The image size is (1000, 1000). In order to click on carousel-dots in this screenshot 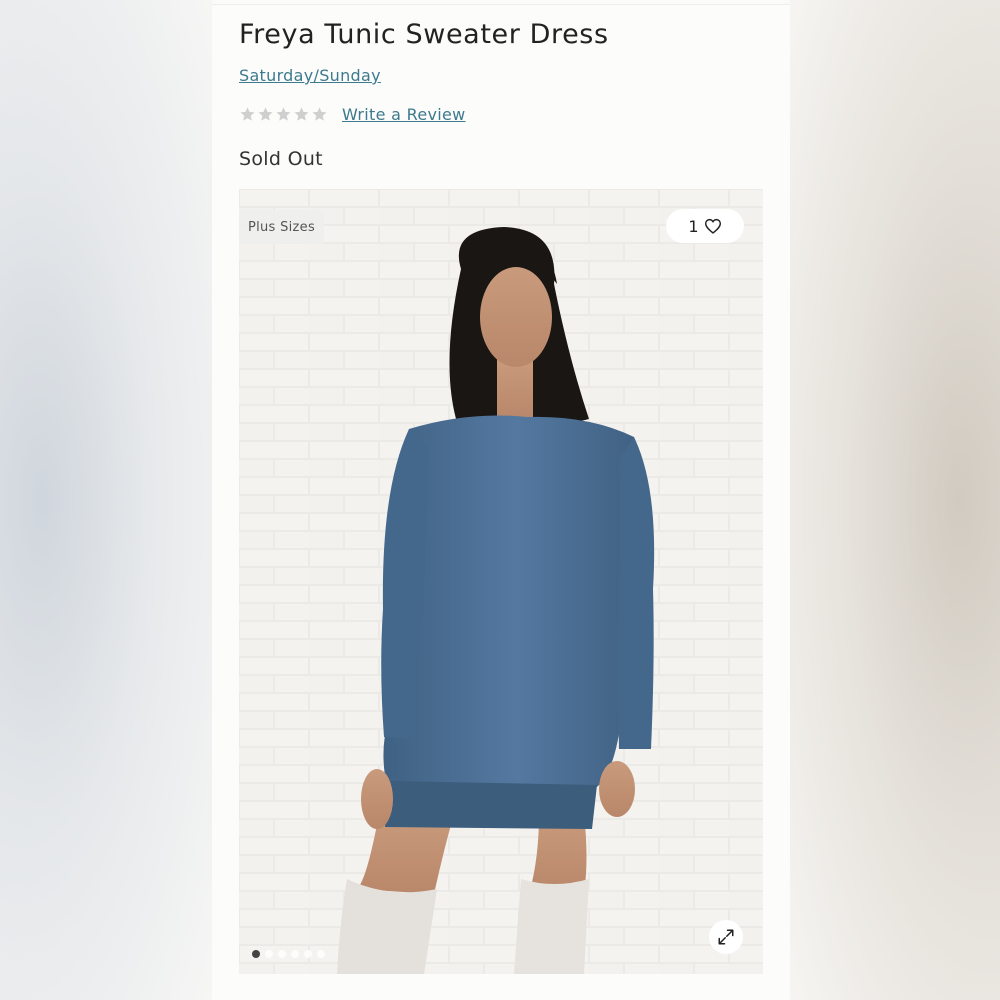, I will do `click(288, 954)`.